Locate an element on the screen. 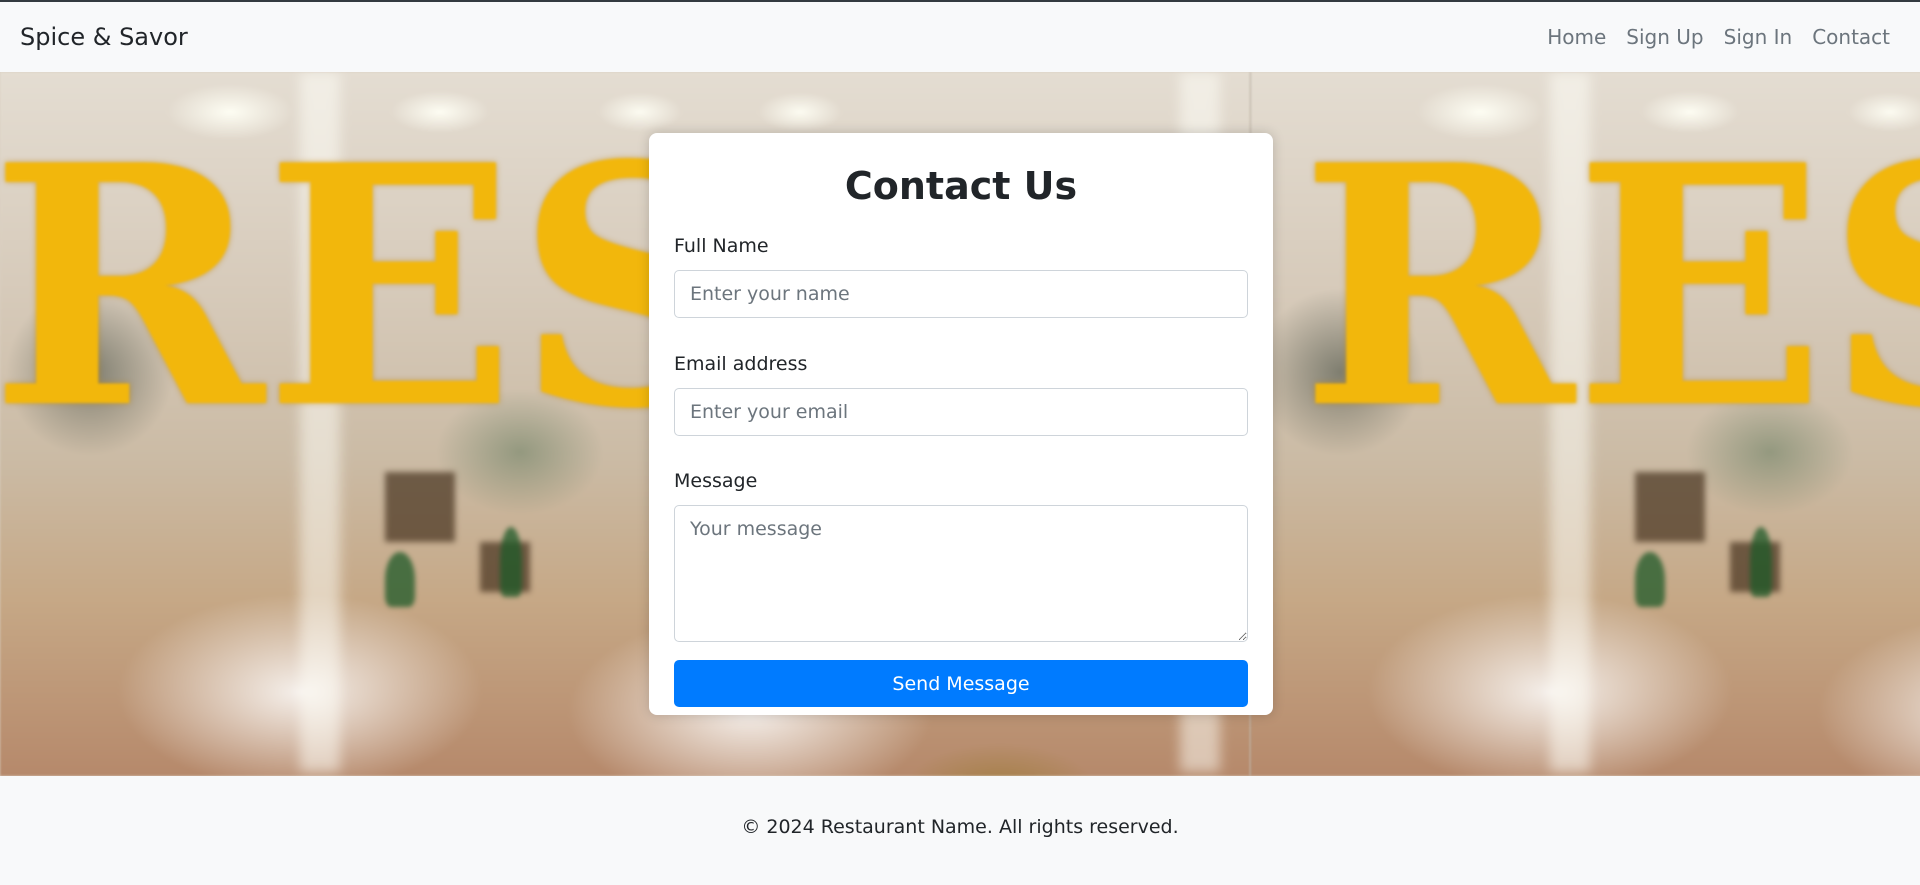  nav-link-sign-up: Sign Up is located at coordinates (1664, 37).